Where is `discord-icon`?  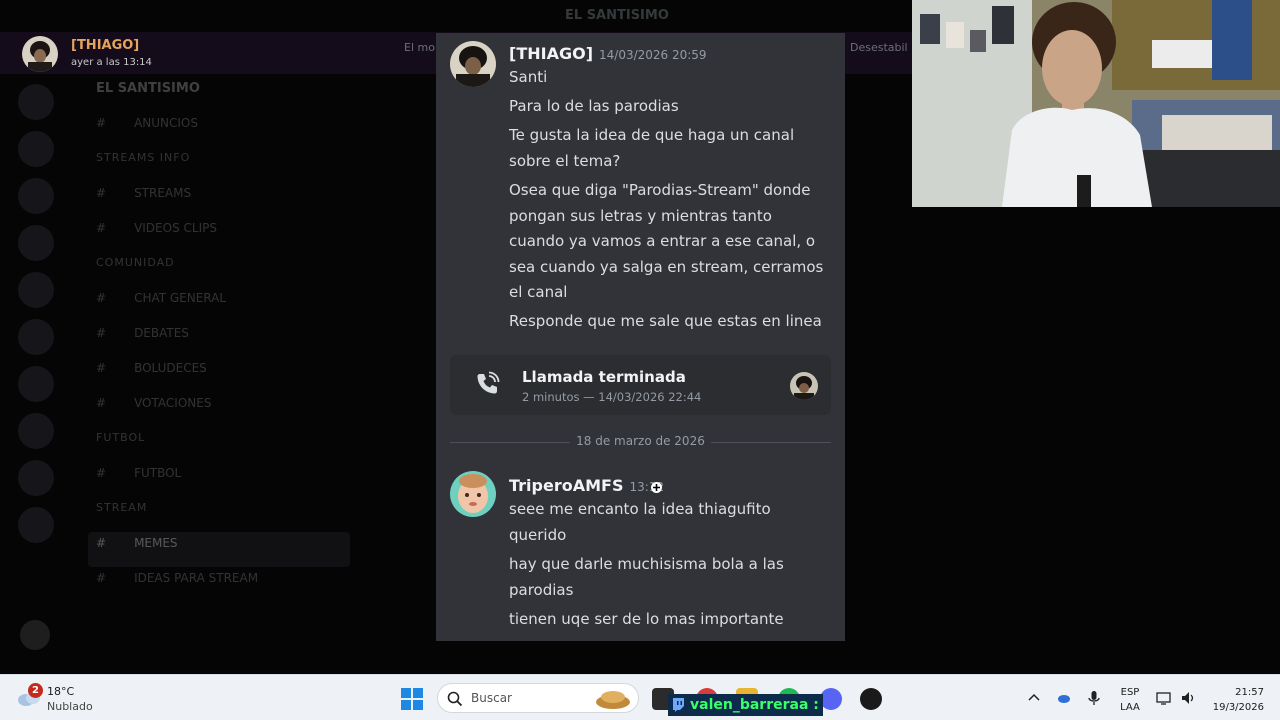 discord-icon is located at coordinates (831, 699).